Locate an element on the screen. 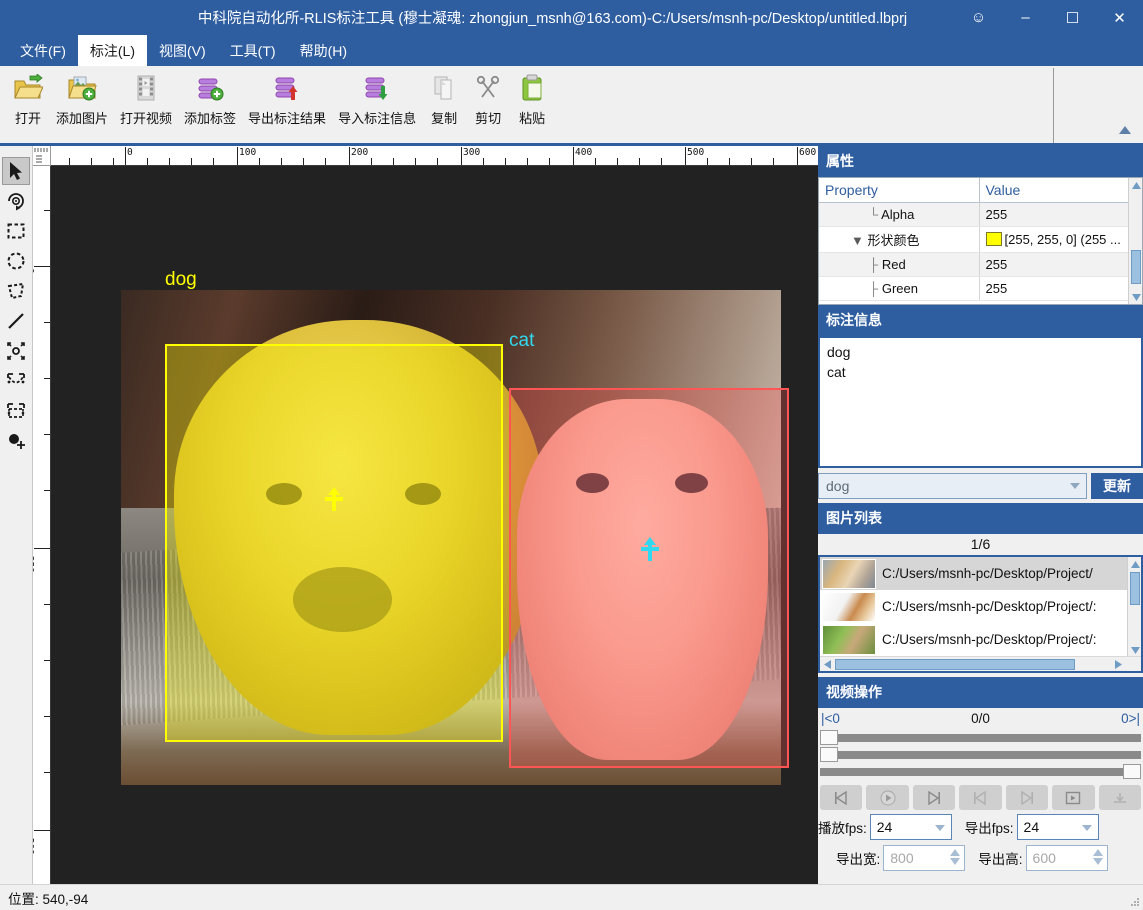 The image size is (1143, 910). image-path: C:/Users/msnh-pc/Desktop/Project/: is located at coordinates (989, 639).